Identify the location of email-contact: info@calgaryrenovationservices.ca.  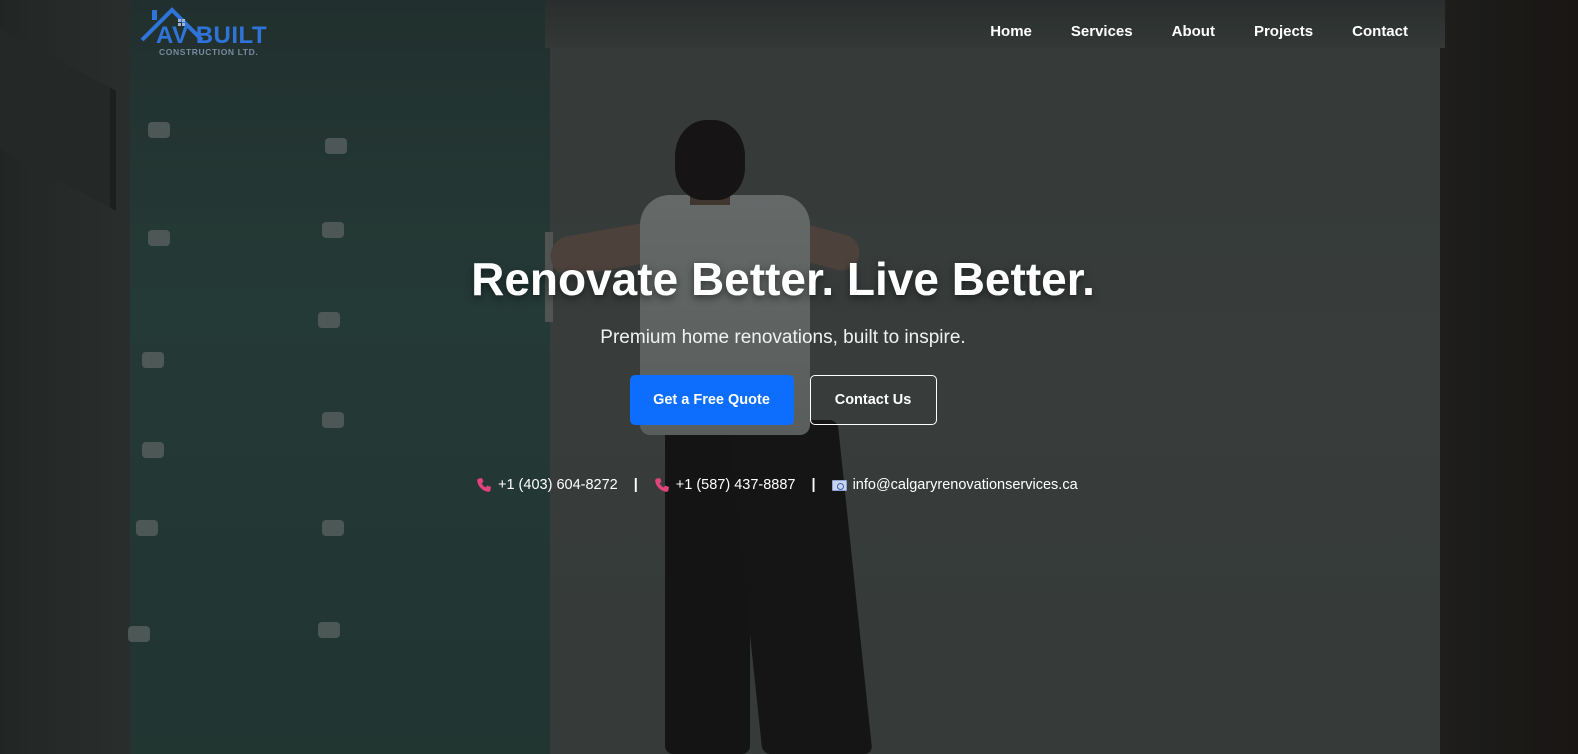
(954, 485).